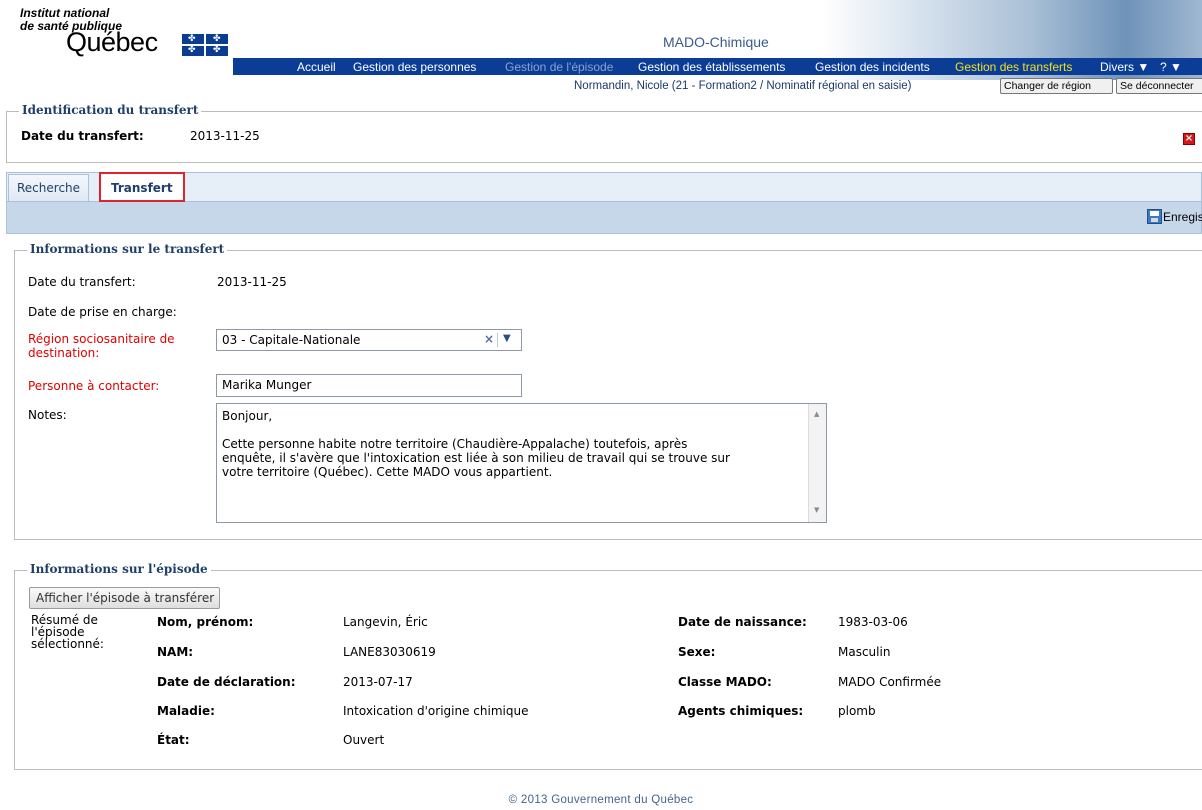 This screenshot has height=810, width=1202. I want to click on change-region-button: Changer de région, so click(1056, 86).